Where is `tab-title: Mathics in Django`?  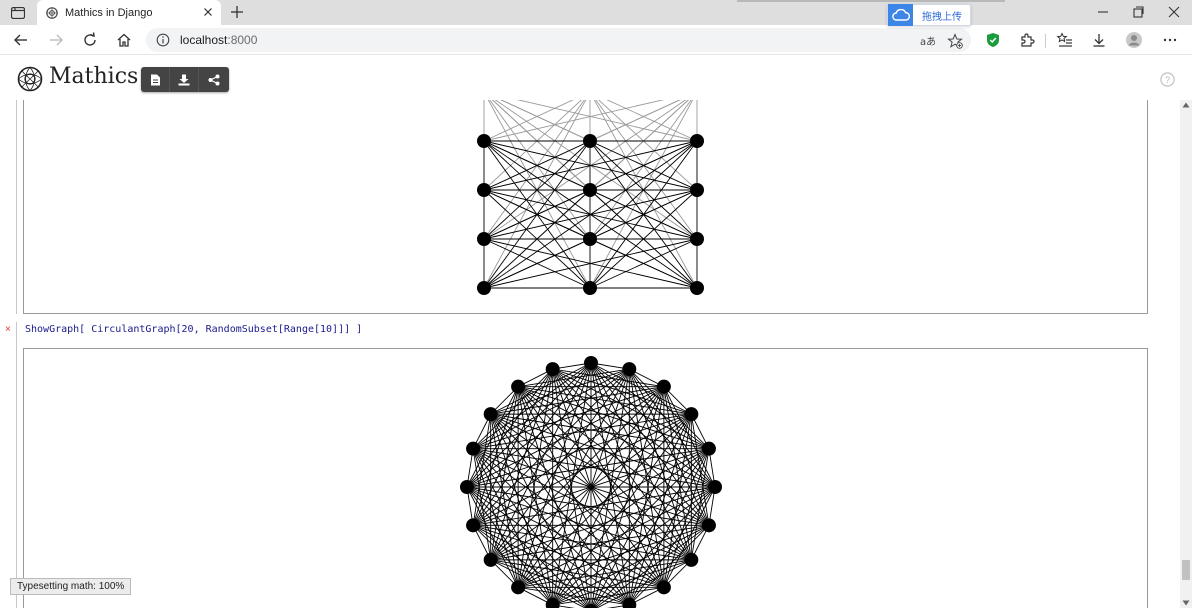 tab-title: Mathics in Django is located at coordinates (109, 12).